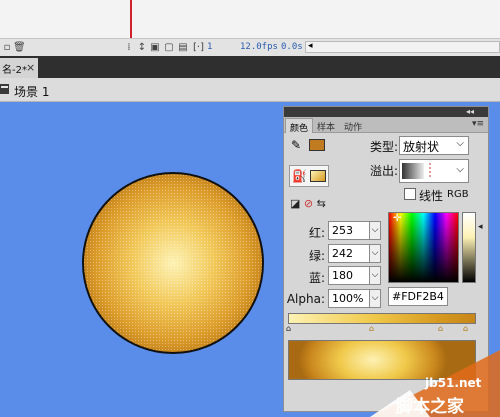 The width and height of the screenshot is (500, 417). What do you see at coordinates (430, 407) in the screenshot?
I see `watermark-brand: 脚本之家` at bounding box center [430, 407].